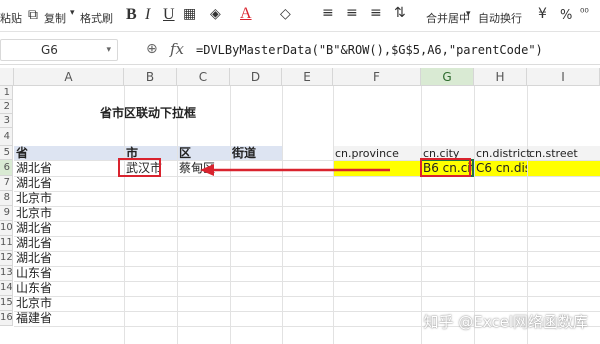  Describe the element at coordinates (505, 322) in the screenshot. I see `watermark: 知乎 @Excel网络函数库` at that location.